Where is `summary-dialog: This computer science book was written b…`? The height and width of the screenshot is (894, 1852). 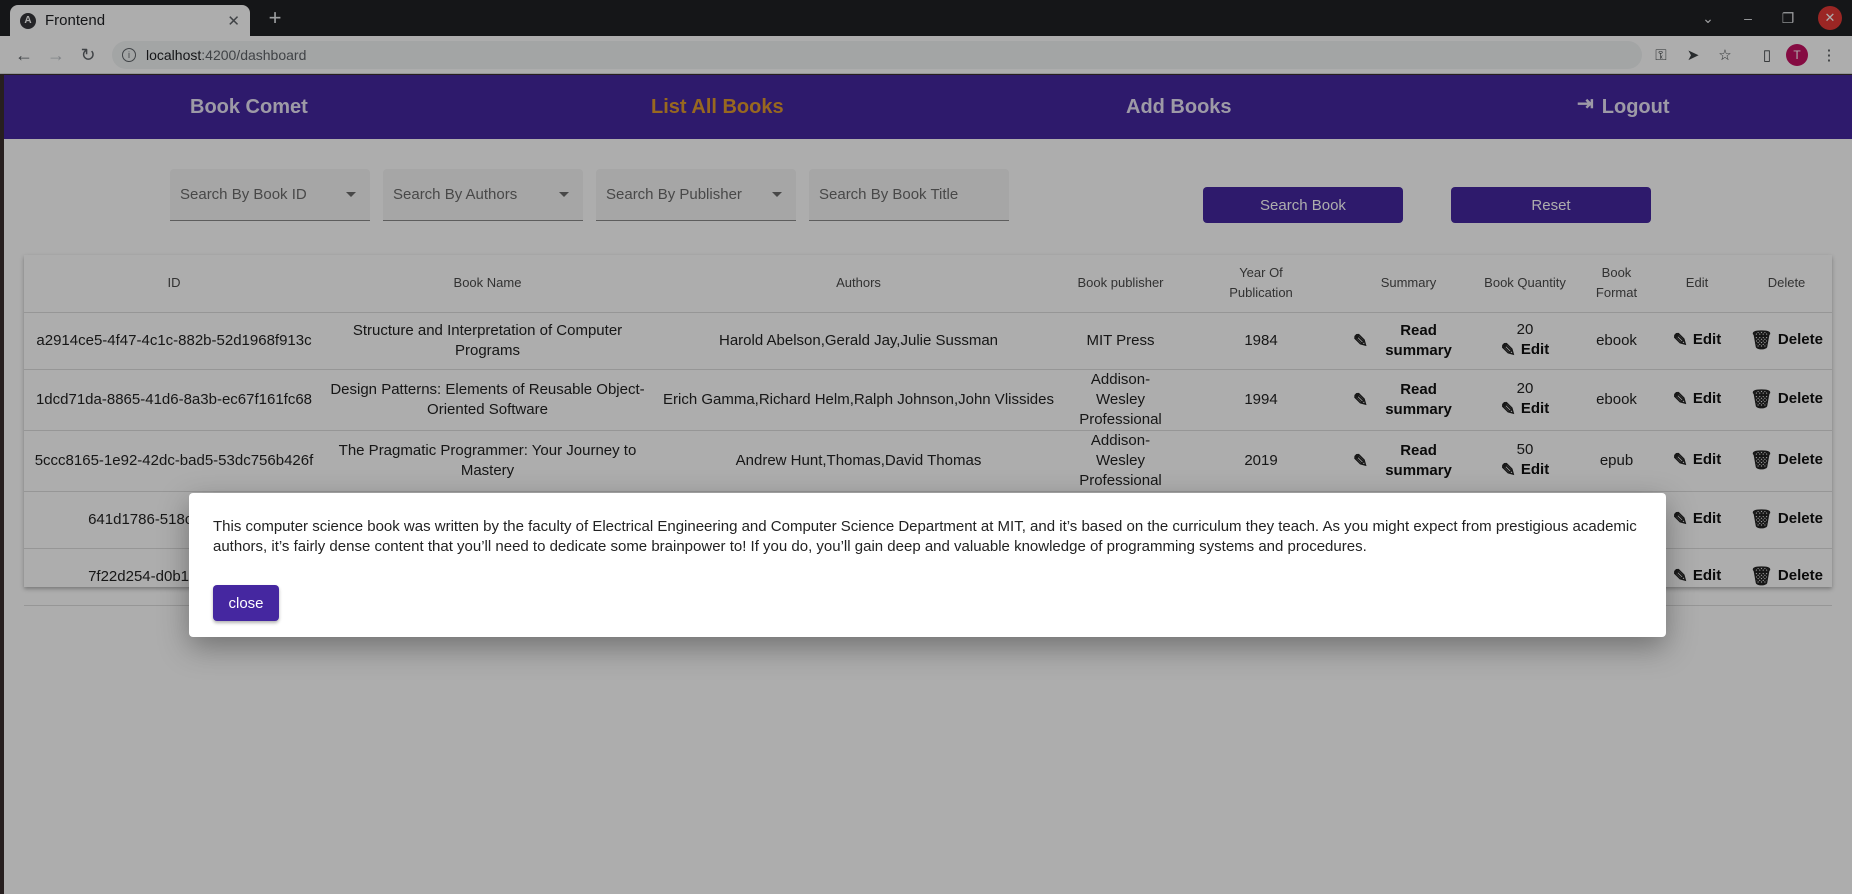
summary-dialog: This computer science book was written b… is located at coordinates (927, 565).